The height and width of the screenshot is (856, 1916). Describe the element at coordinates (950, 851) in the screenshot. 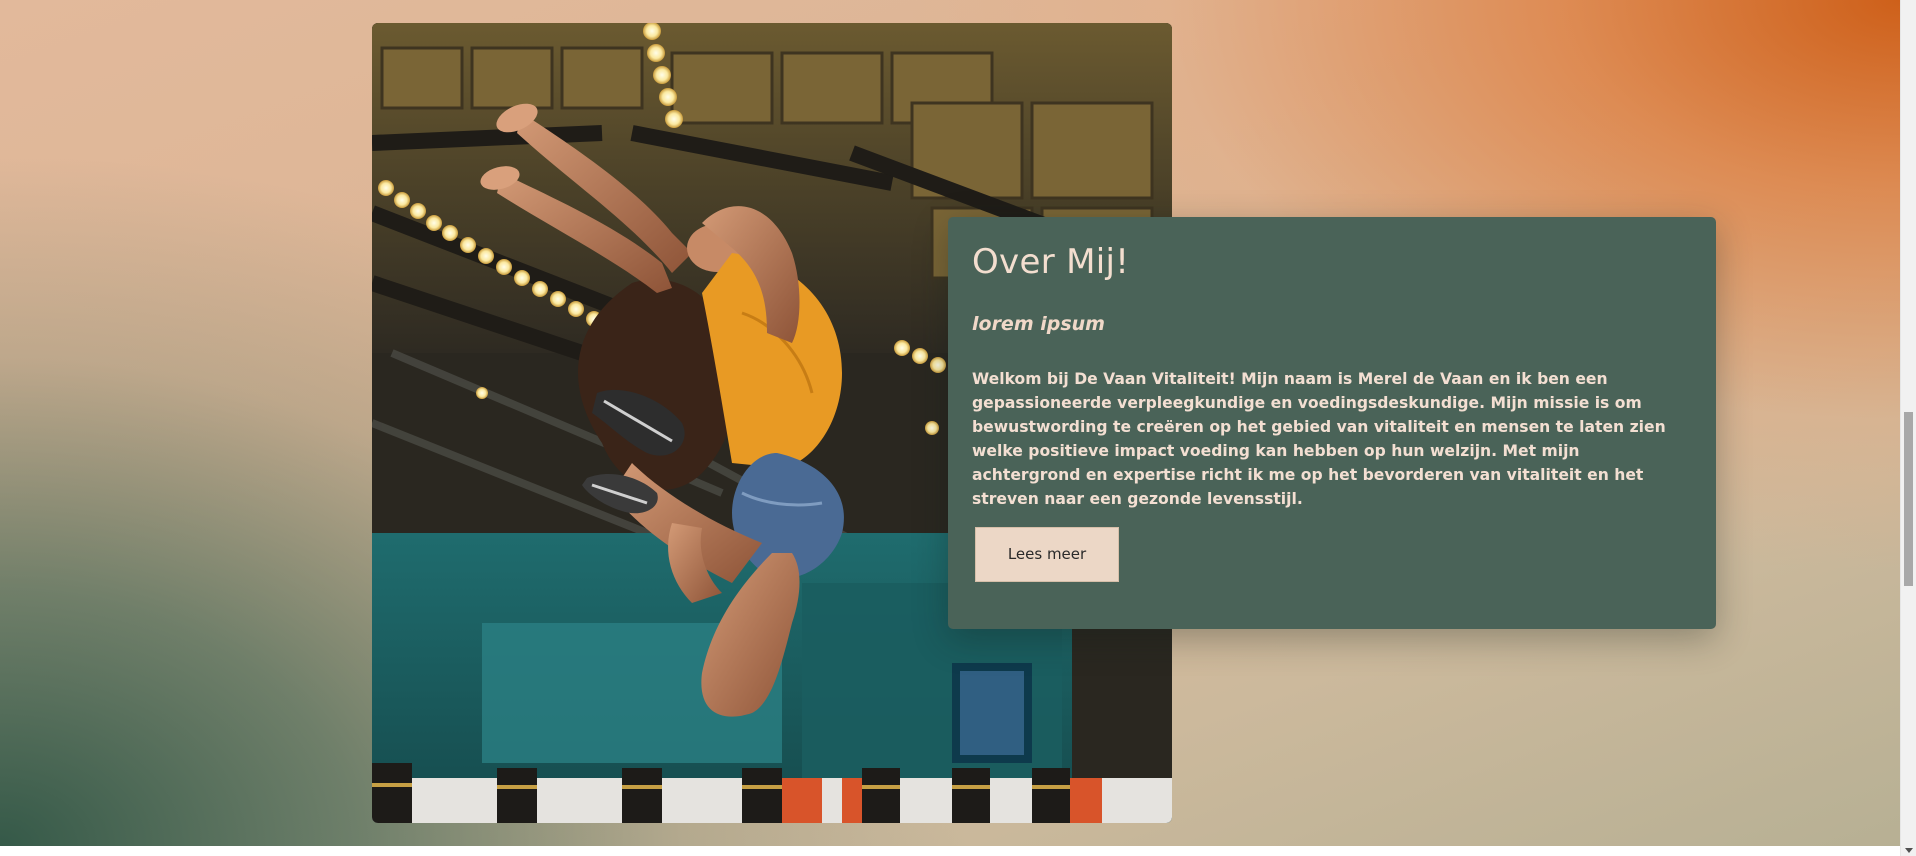

I see `next-section-edge` at that location.